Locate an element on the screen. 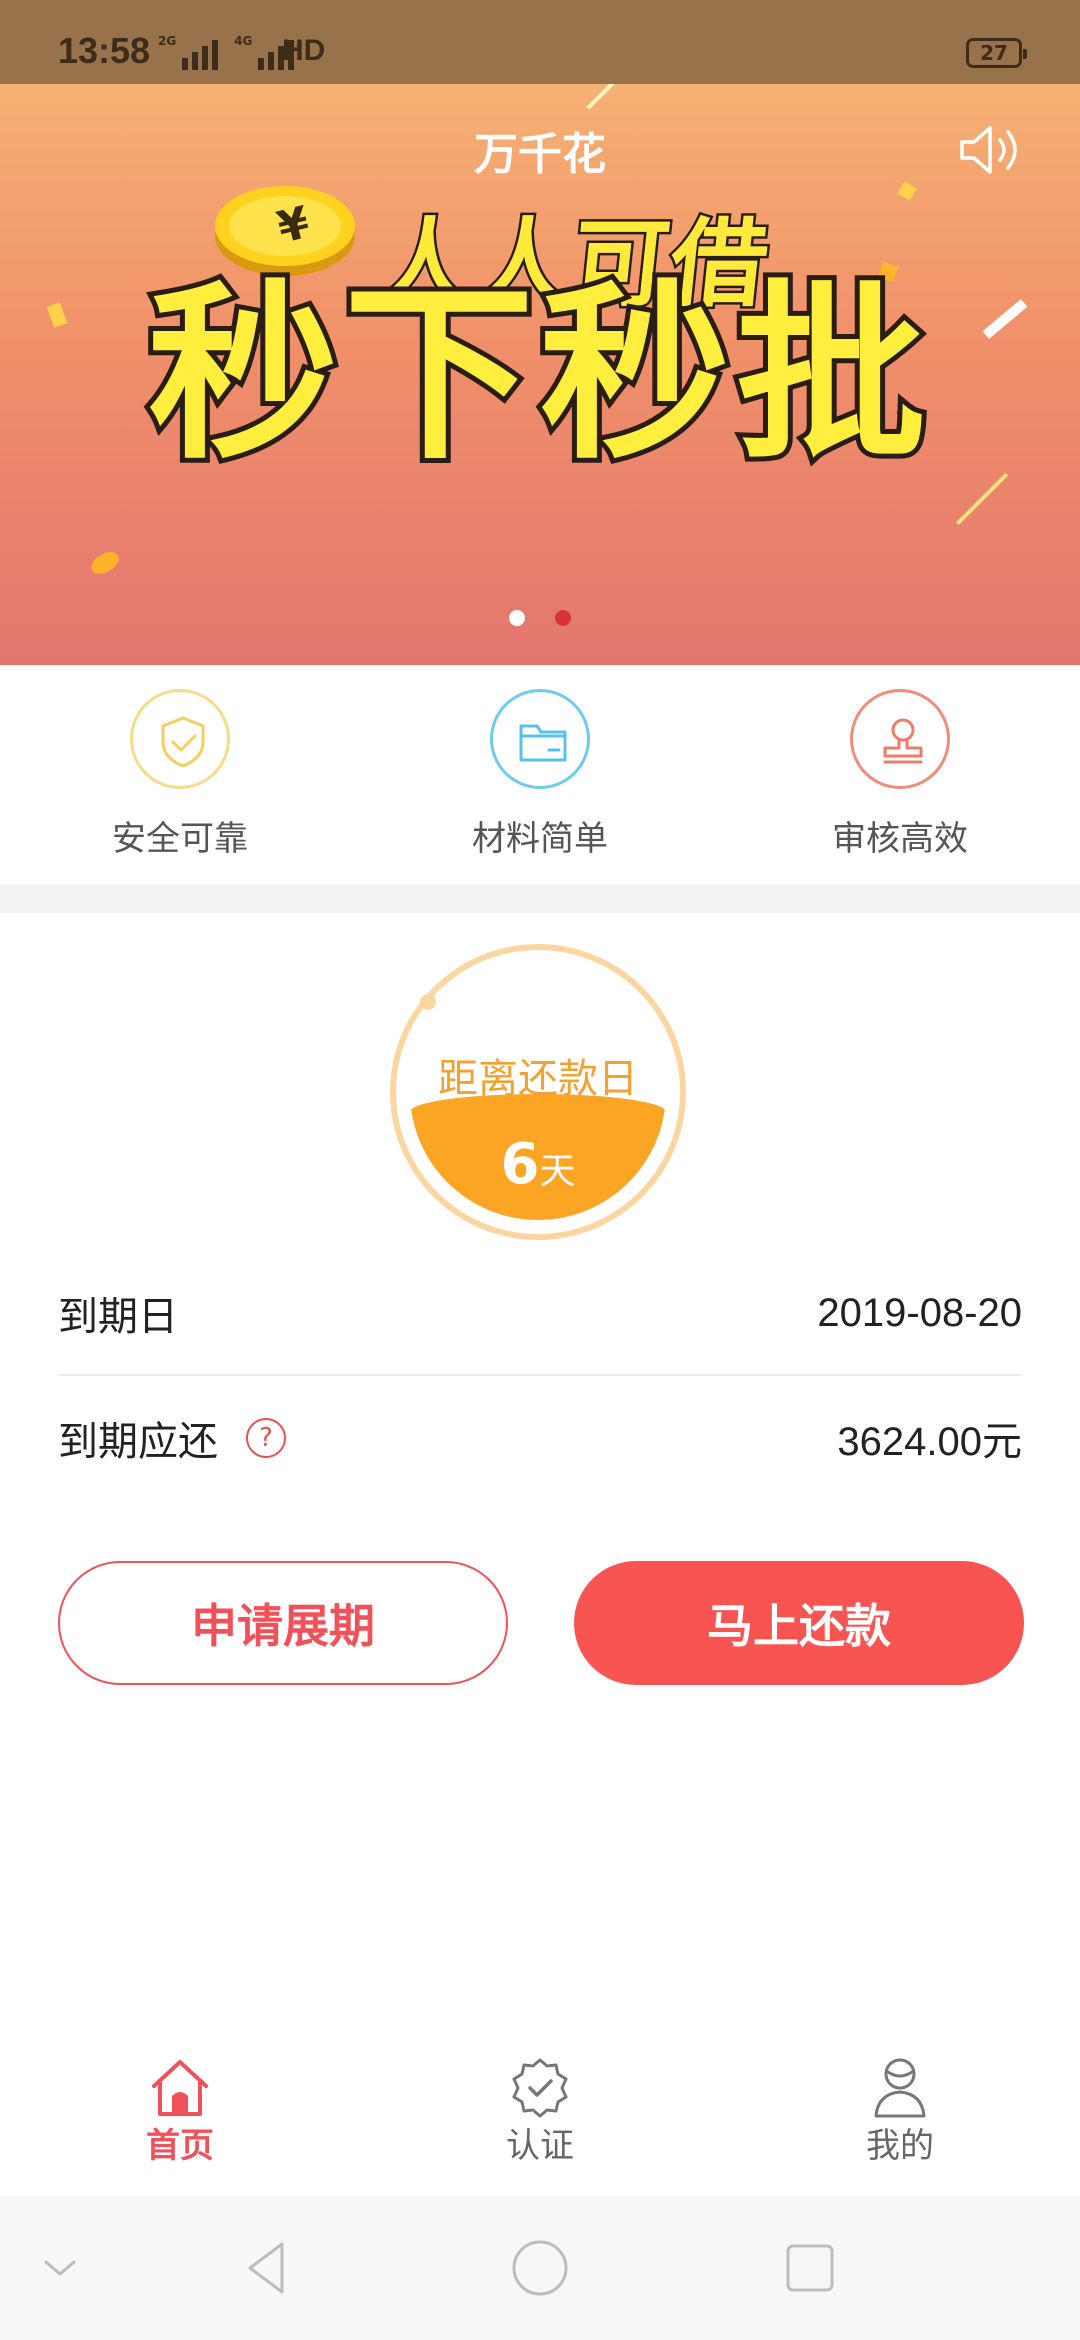 The width and height of the screenshot is (1080, 2340). battery-icon: 27 is located at coordinates (996, 53).